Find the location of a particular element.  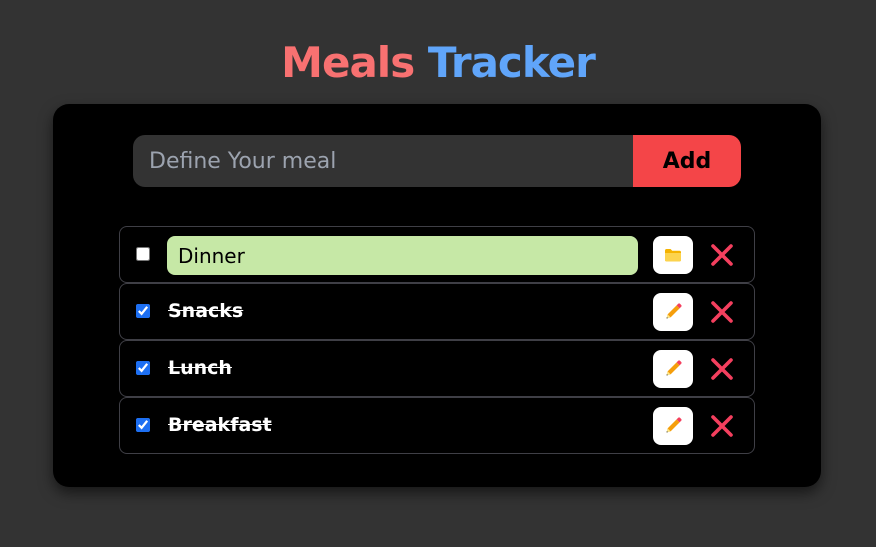

meal-input is located at coordinates (383, 161).